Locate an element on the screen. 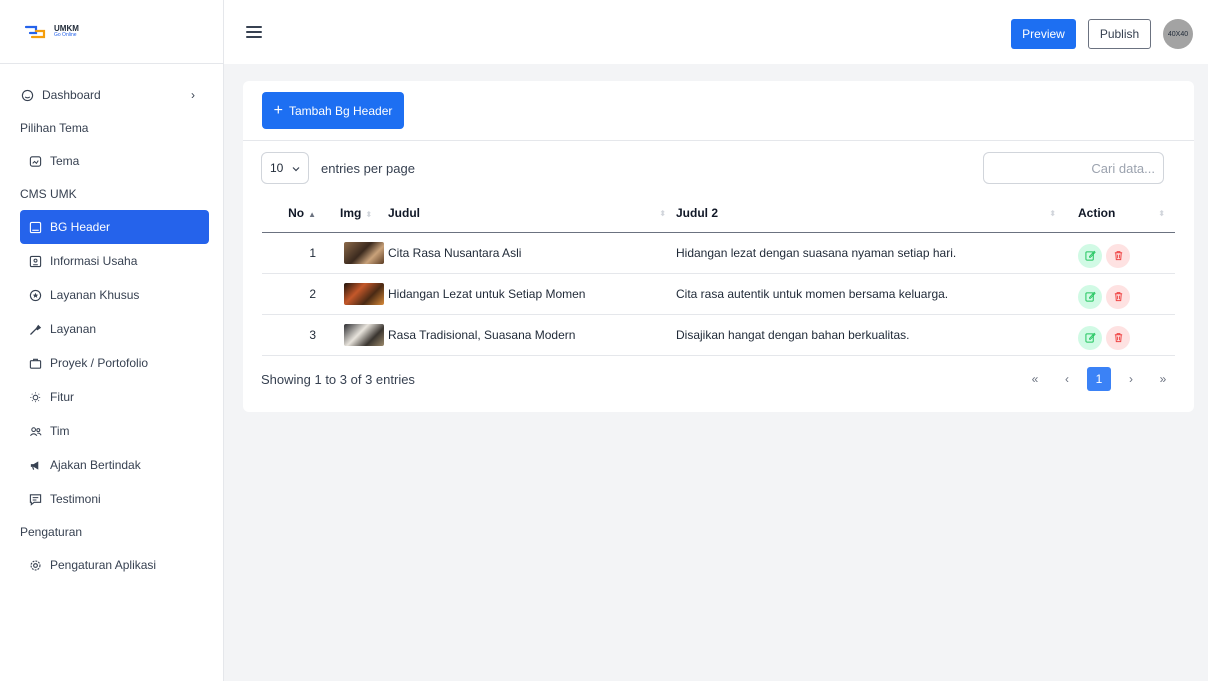 The height and width of the screenshot is (681, 1208). chevron-right-icon: › is located at coordinates (193, 95).